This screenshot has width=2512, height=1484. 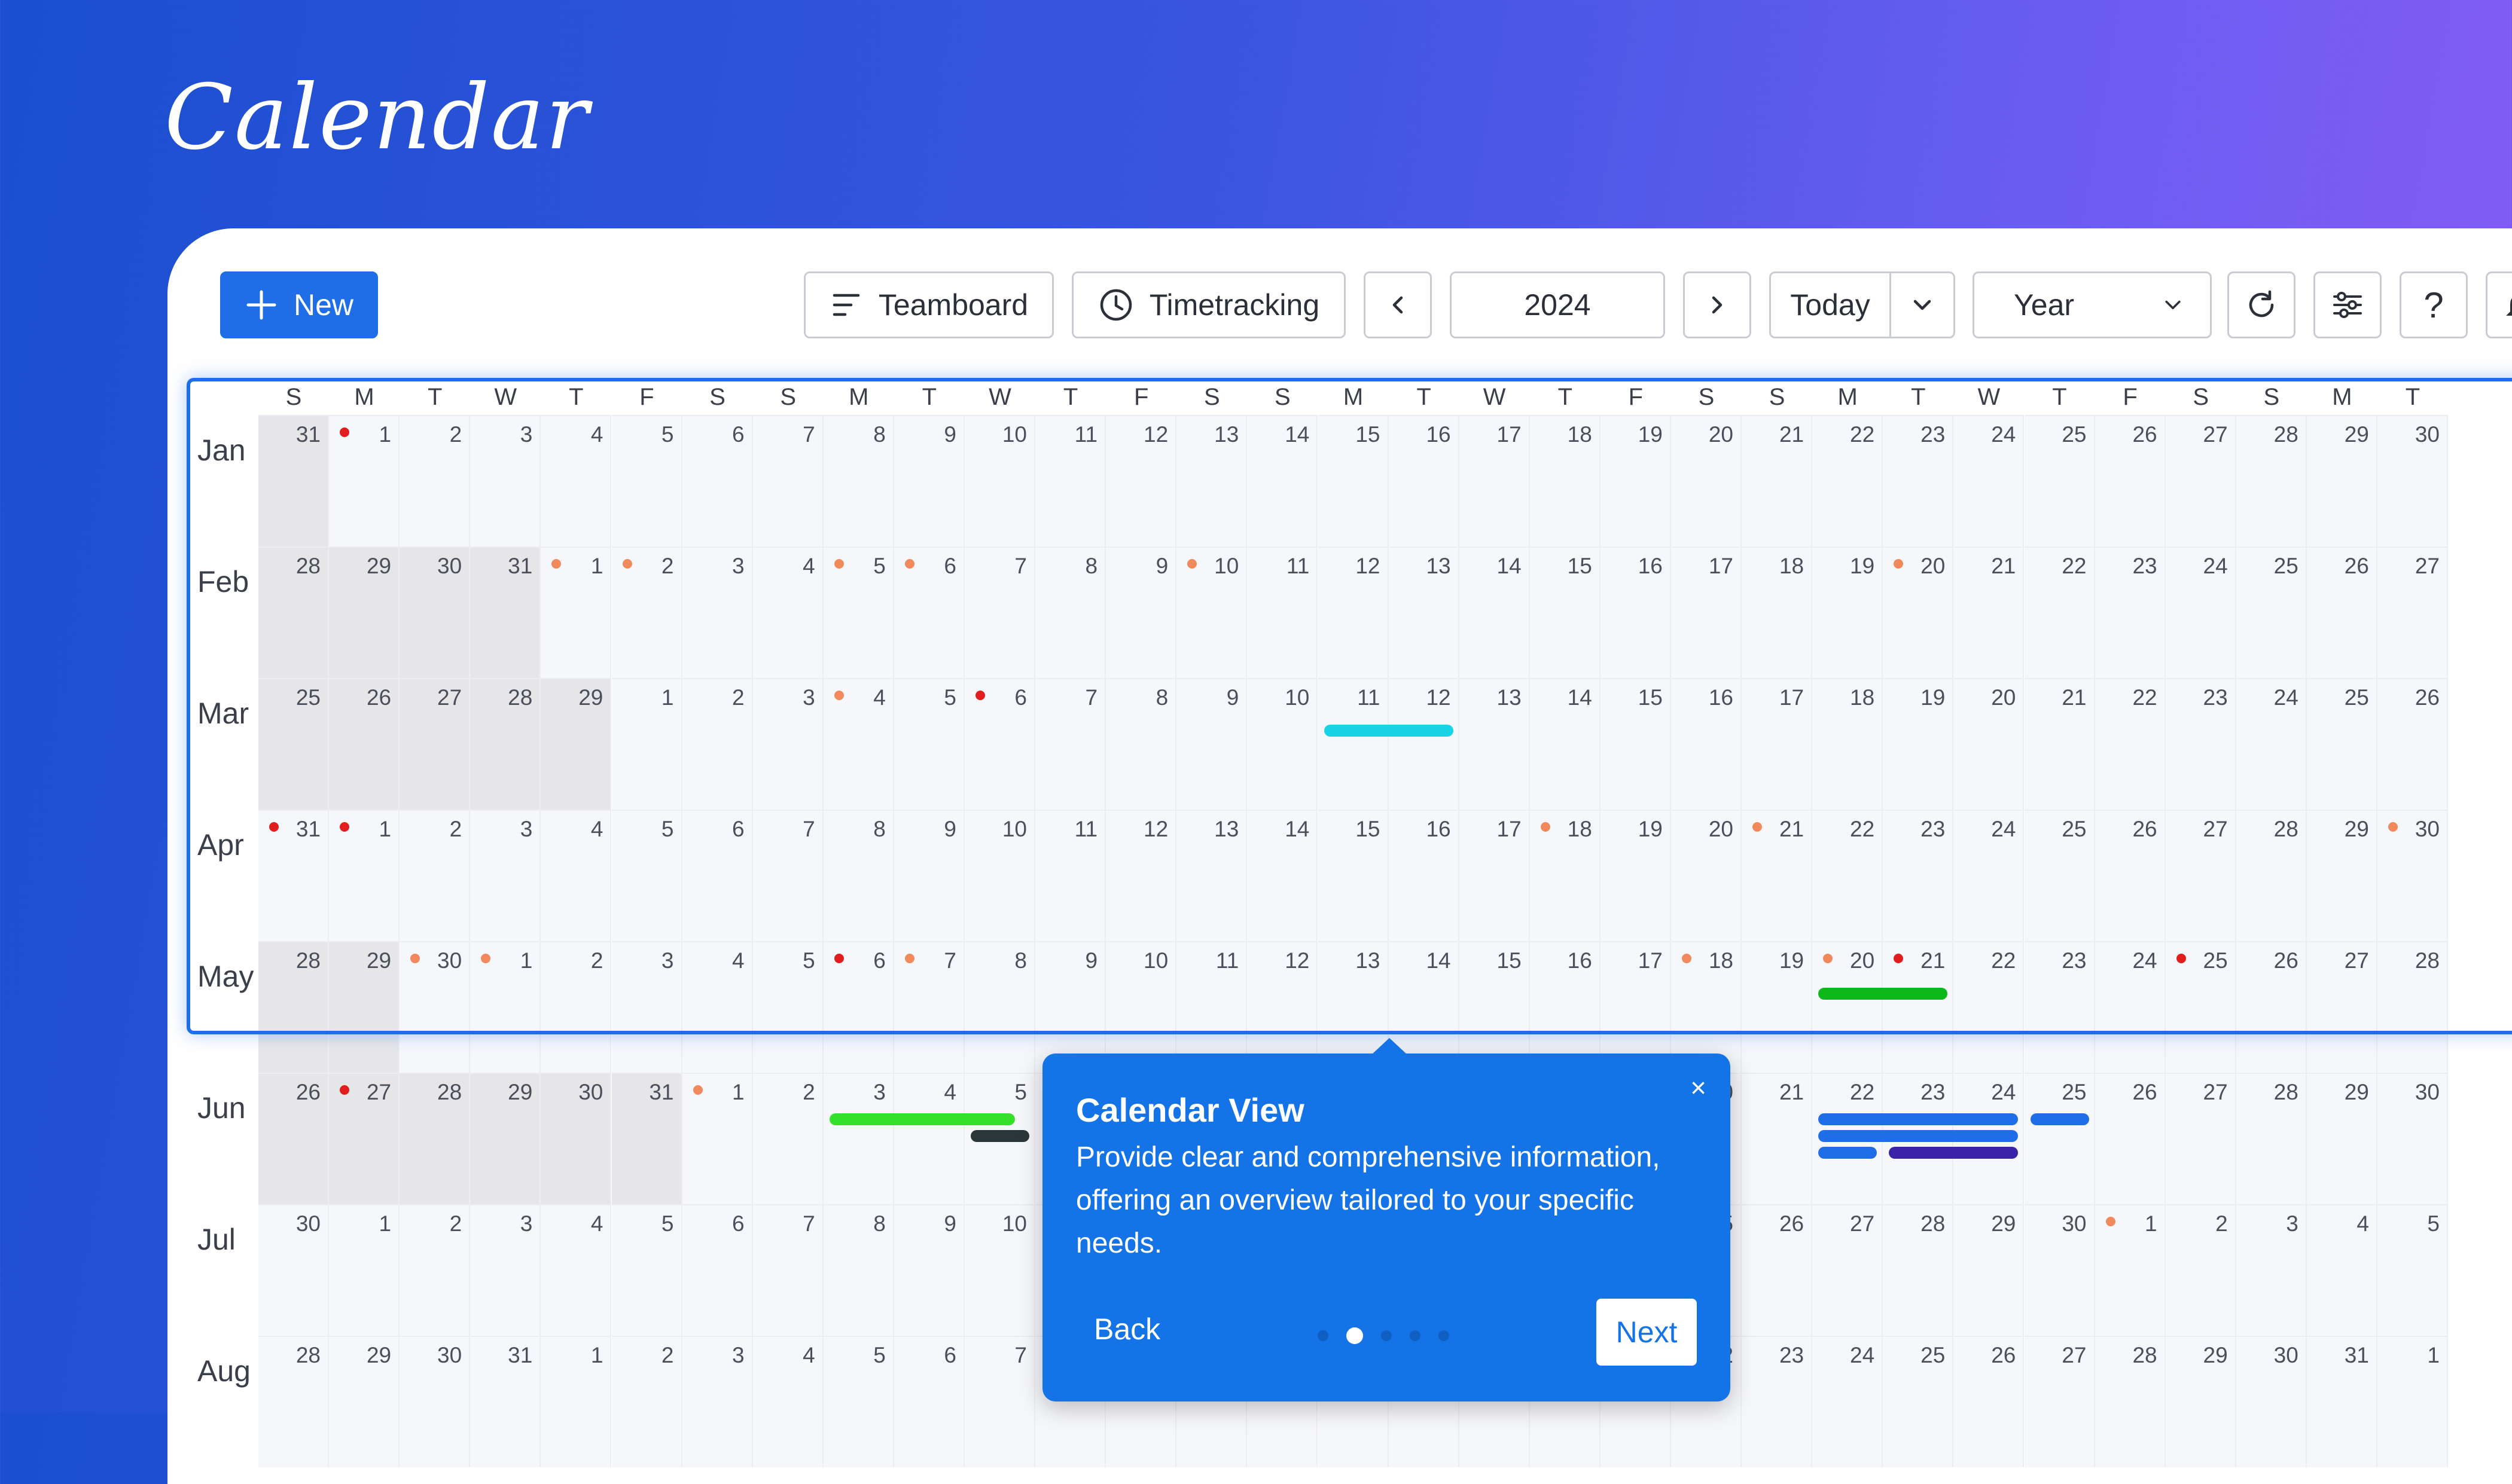 What do you see at coordinates (1127, 1329) in the screenshot?
I see `back-button: Back` at bounding box center [1127, 1329].